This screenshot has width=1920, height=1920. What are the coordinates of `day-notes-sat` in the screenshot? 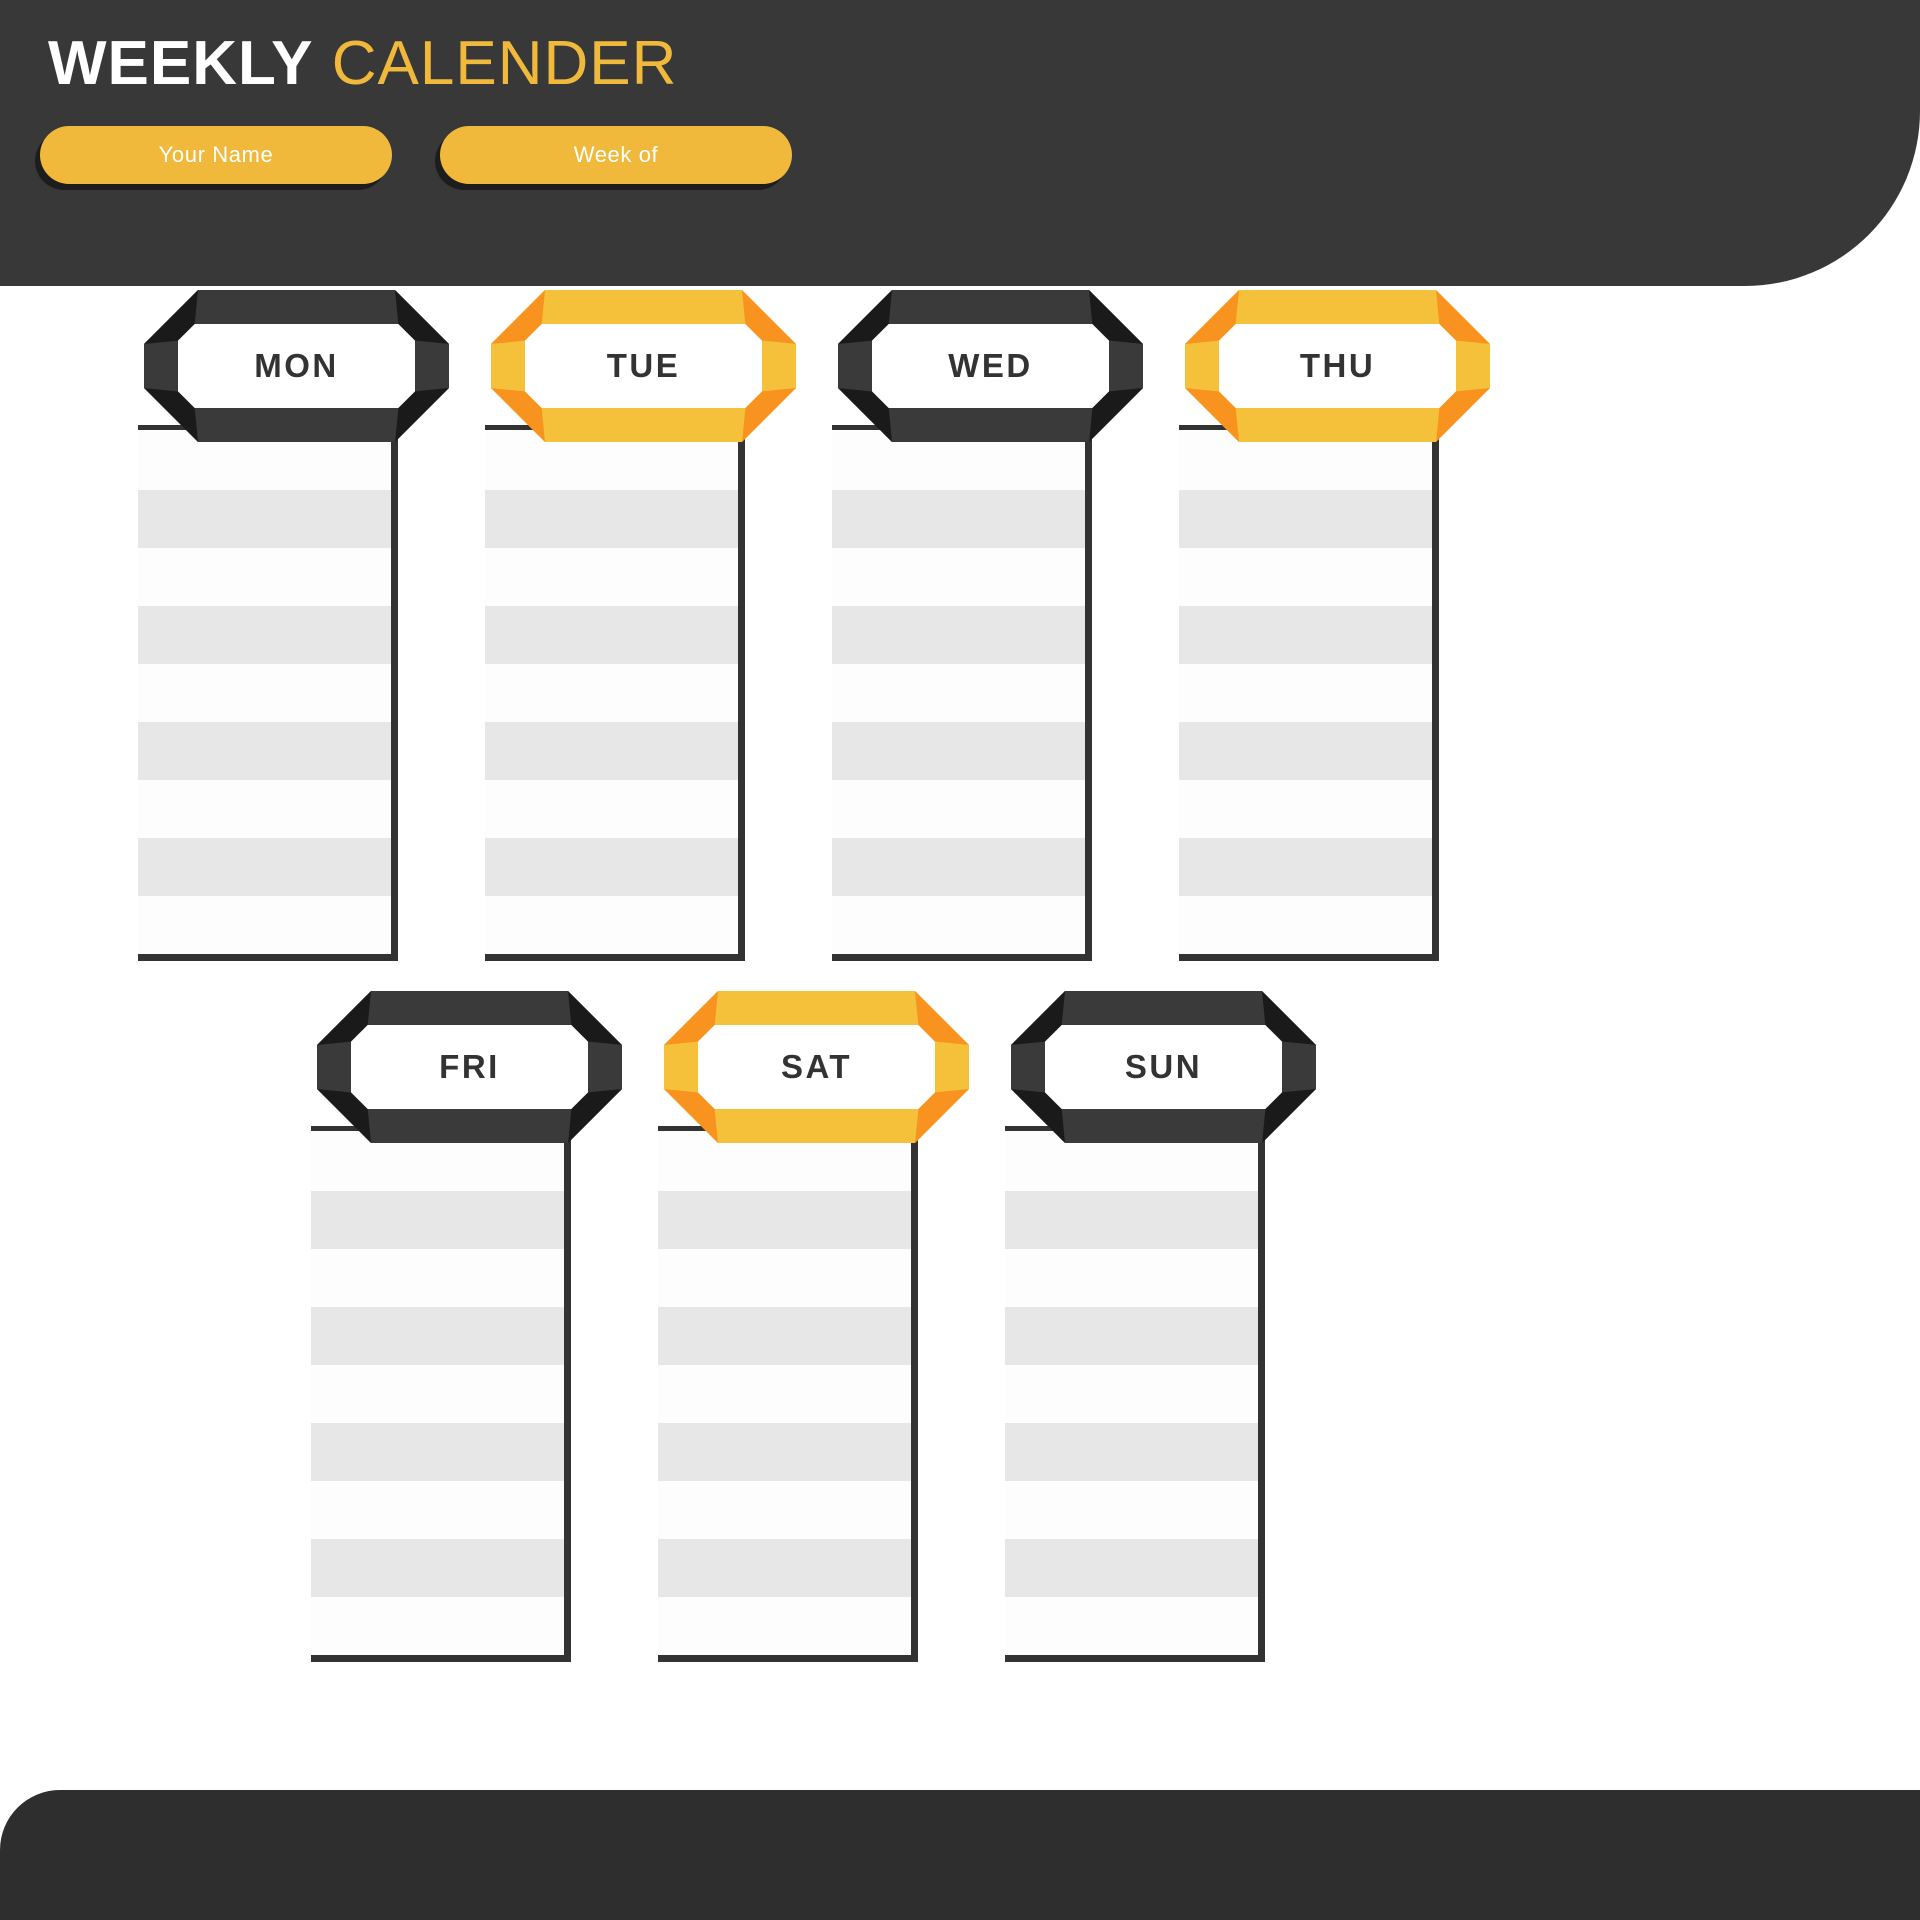 It's located at (789, 1394).